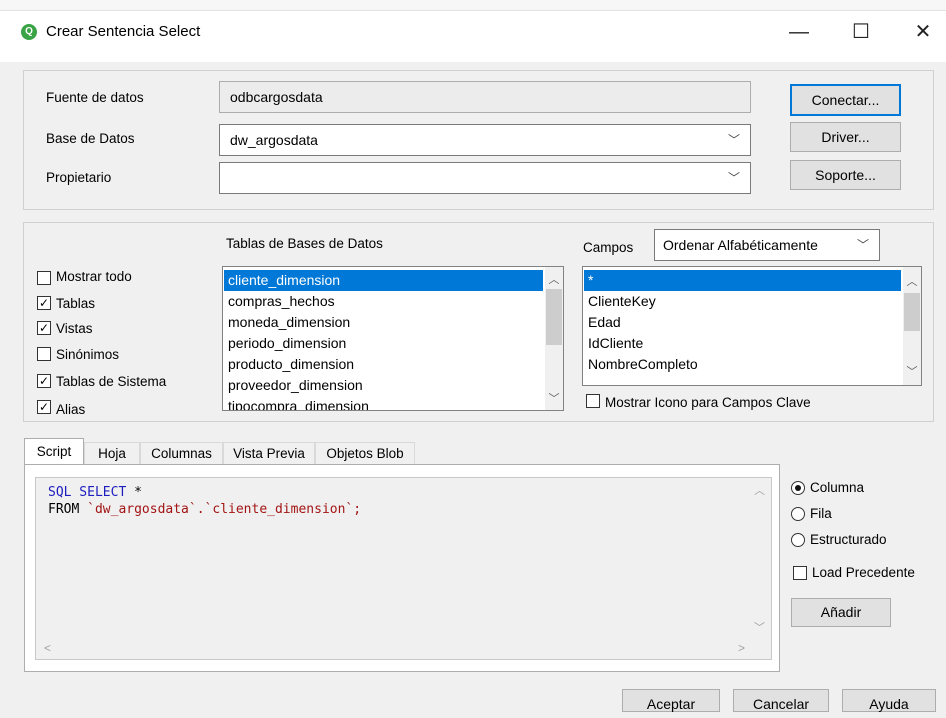 This screenshot has height=718, width=946. I want to click on field-list-item: NombreCompleto, so click(742, 364).